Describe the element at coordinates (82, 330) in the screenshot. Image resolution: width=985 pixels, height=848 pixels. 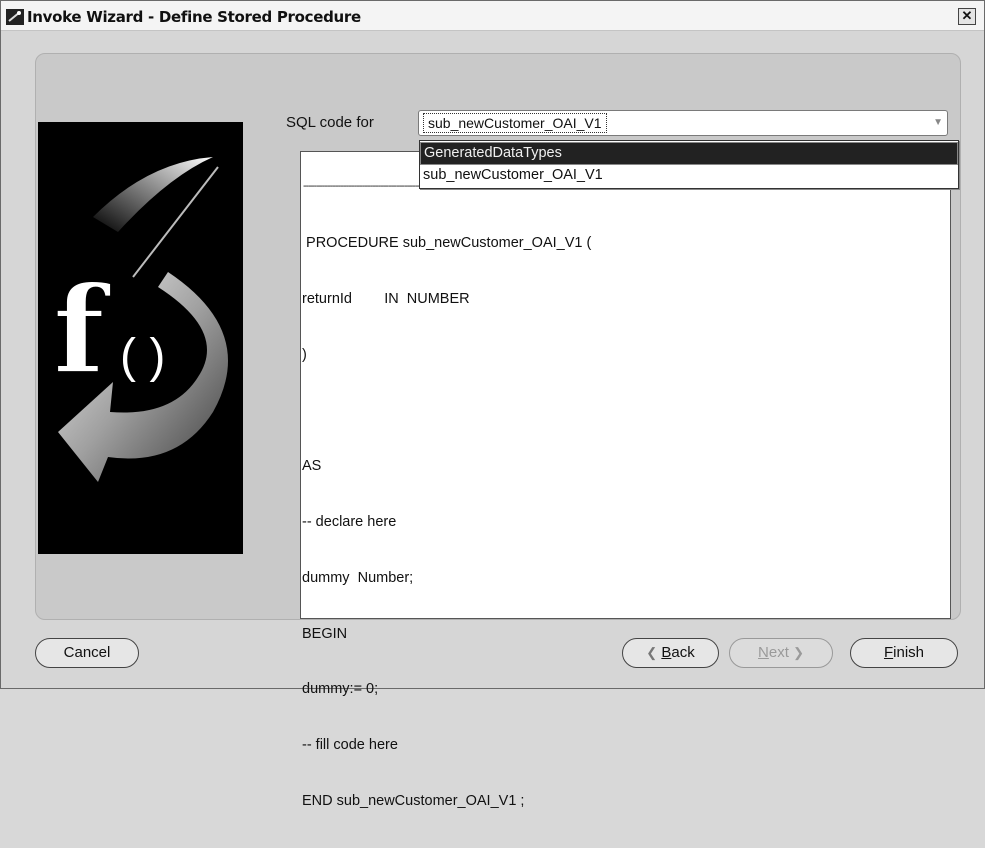
I see `svg-text: f` at that location.